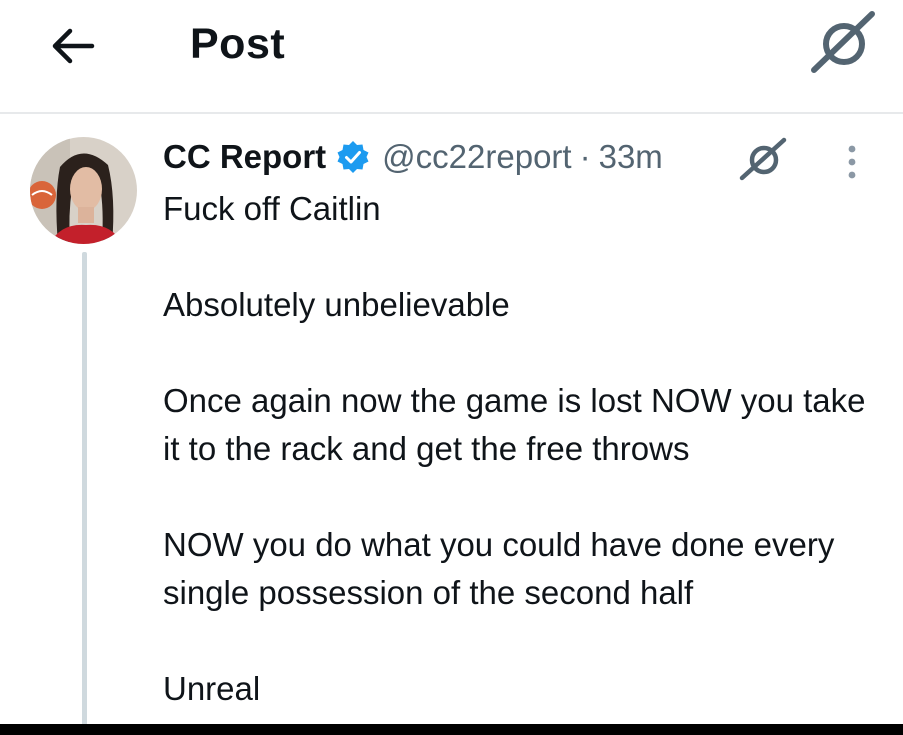 The height and width of the screenshot is (735, 903). I want to click on arrow-left-icon, so click(73, 46).